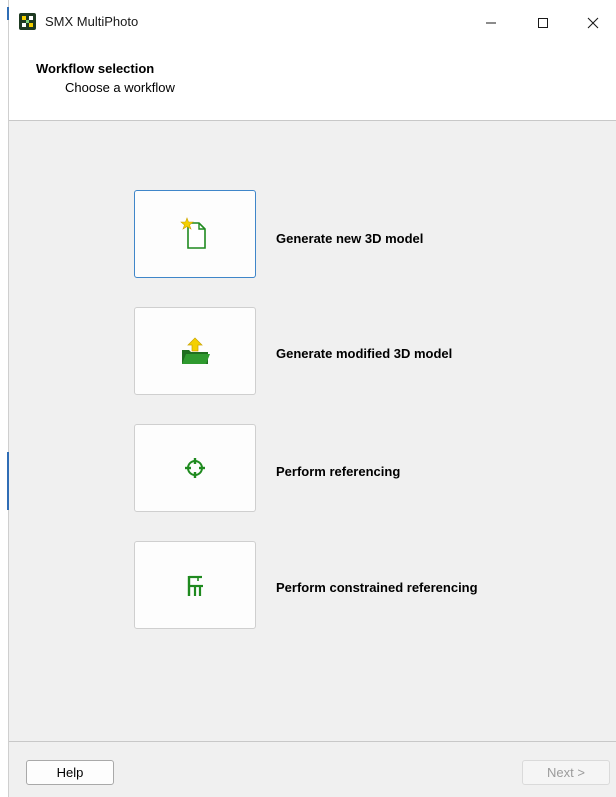 The width and height of the screenshot is (616, 797). What do you see at coordinates (95, 68) in the screenshot?
I see `page-title: Workflow selection` at bounding box center [95, 68].